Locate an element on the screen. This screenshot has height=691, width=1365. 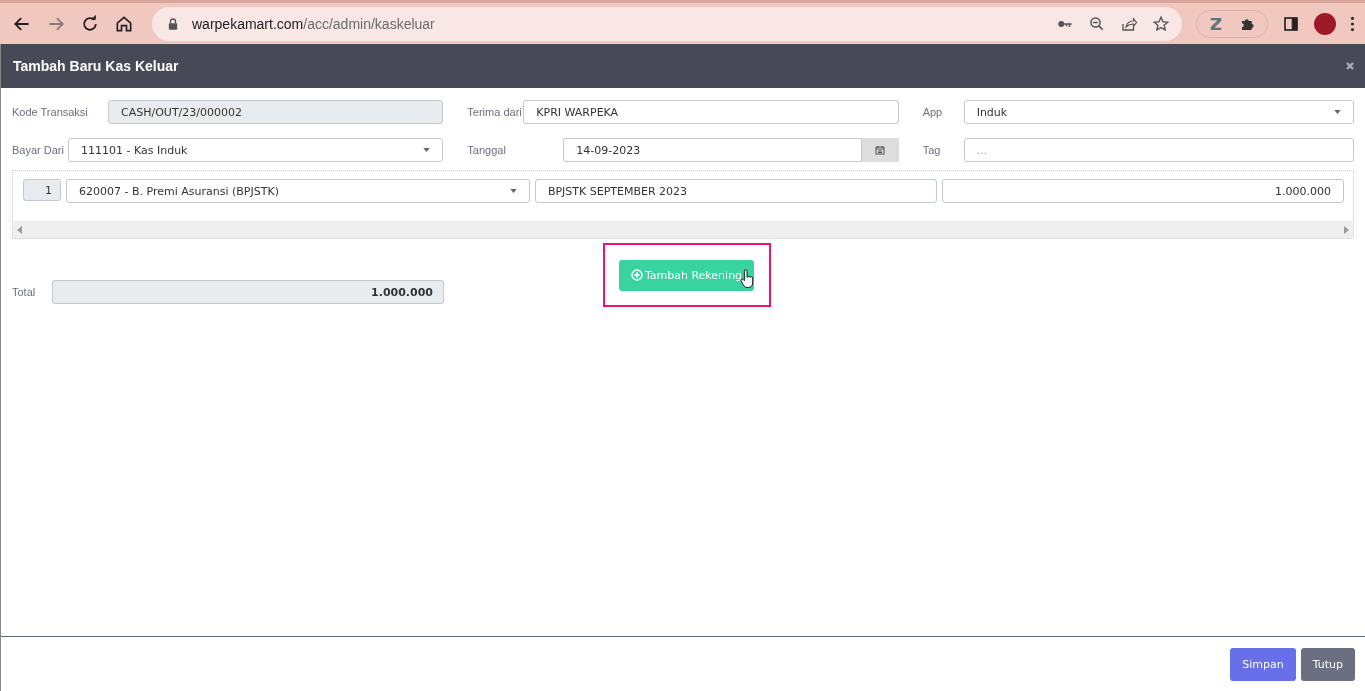
reload-icon is located at coordinates (90, 23).